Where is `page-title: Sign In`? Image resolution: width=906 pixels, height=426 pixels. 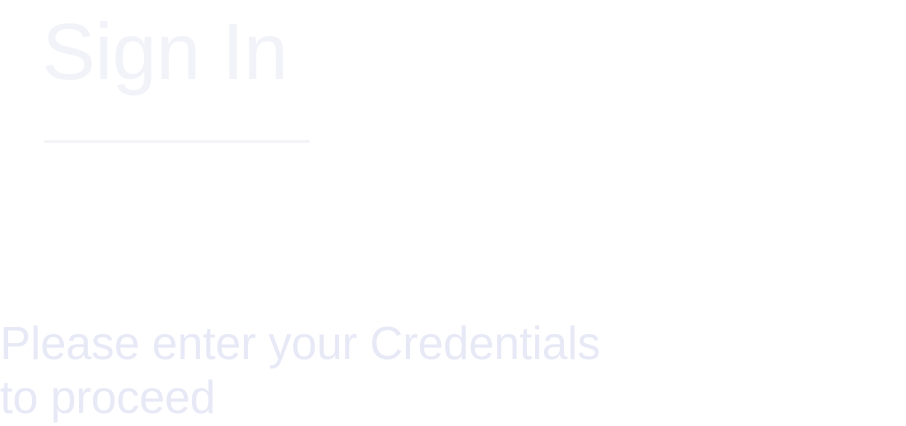
page-title: Sign In is located at coordinates (165, 51).